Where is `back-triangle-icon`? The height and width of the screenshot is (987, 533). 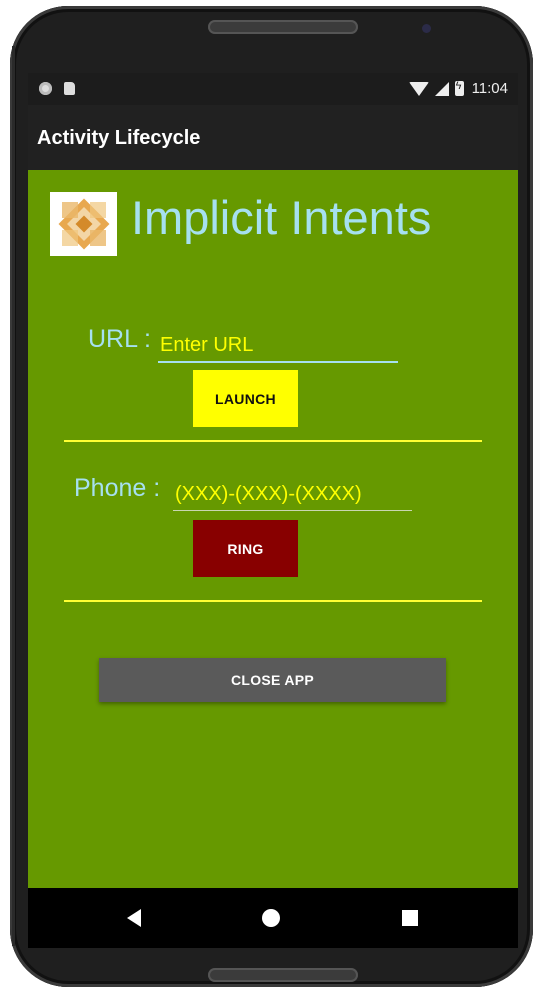 back-triangle-icon is located at coordinates (134, 918).